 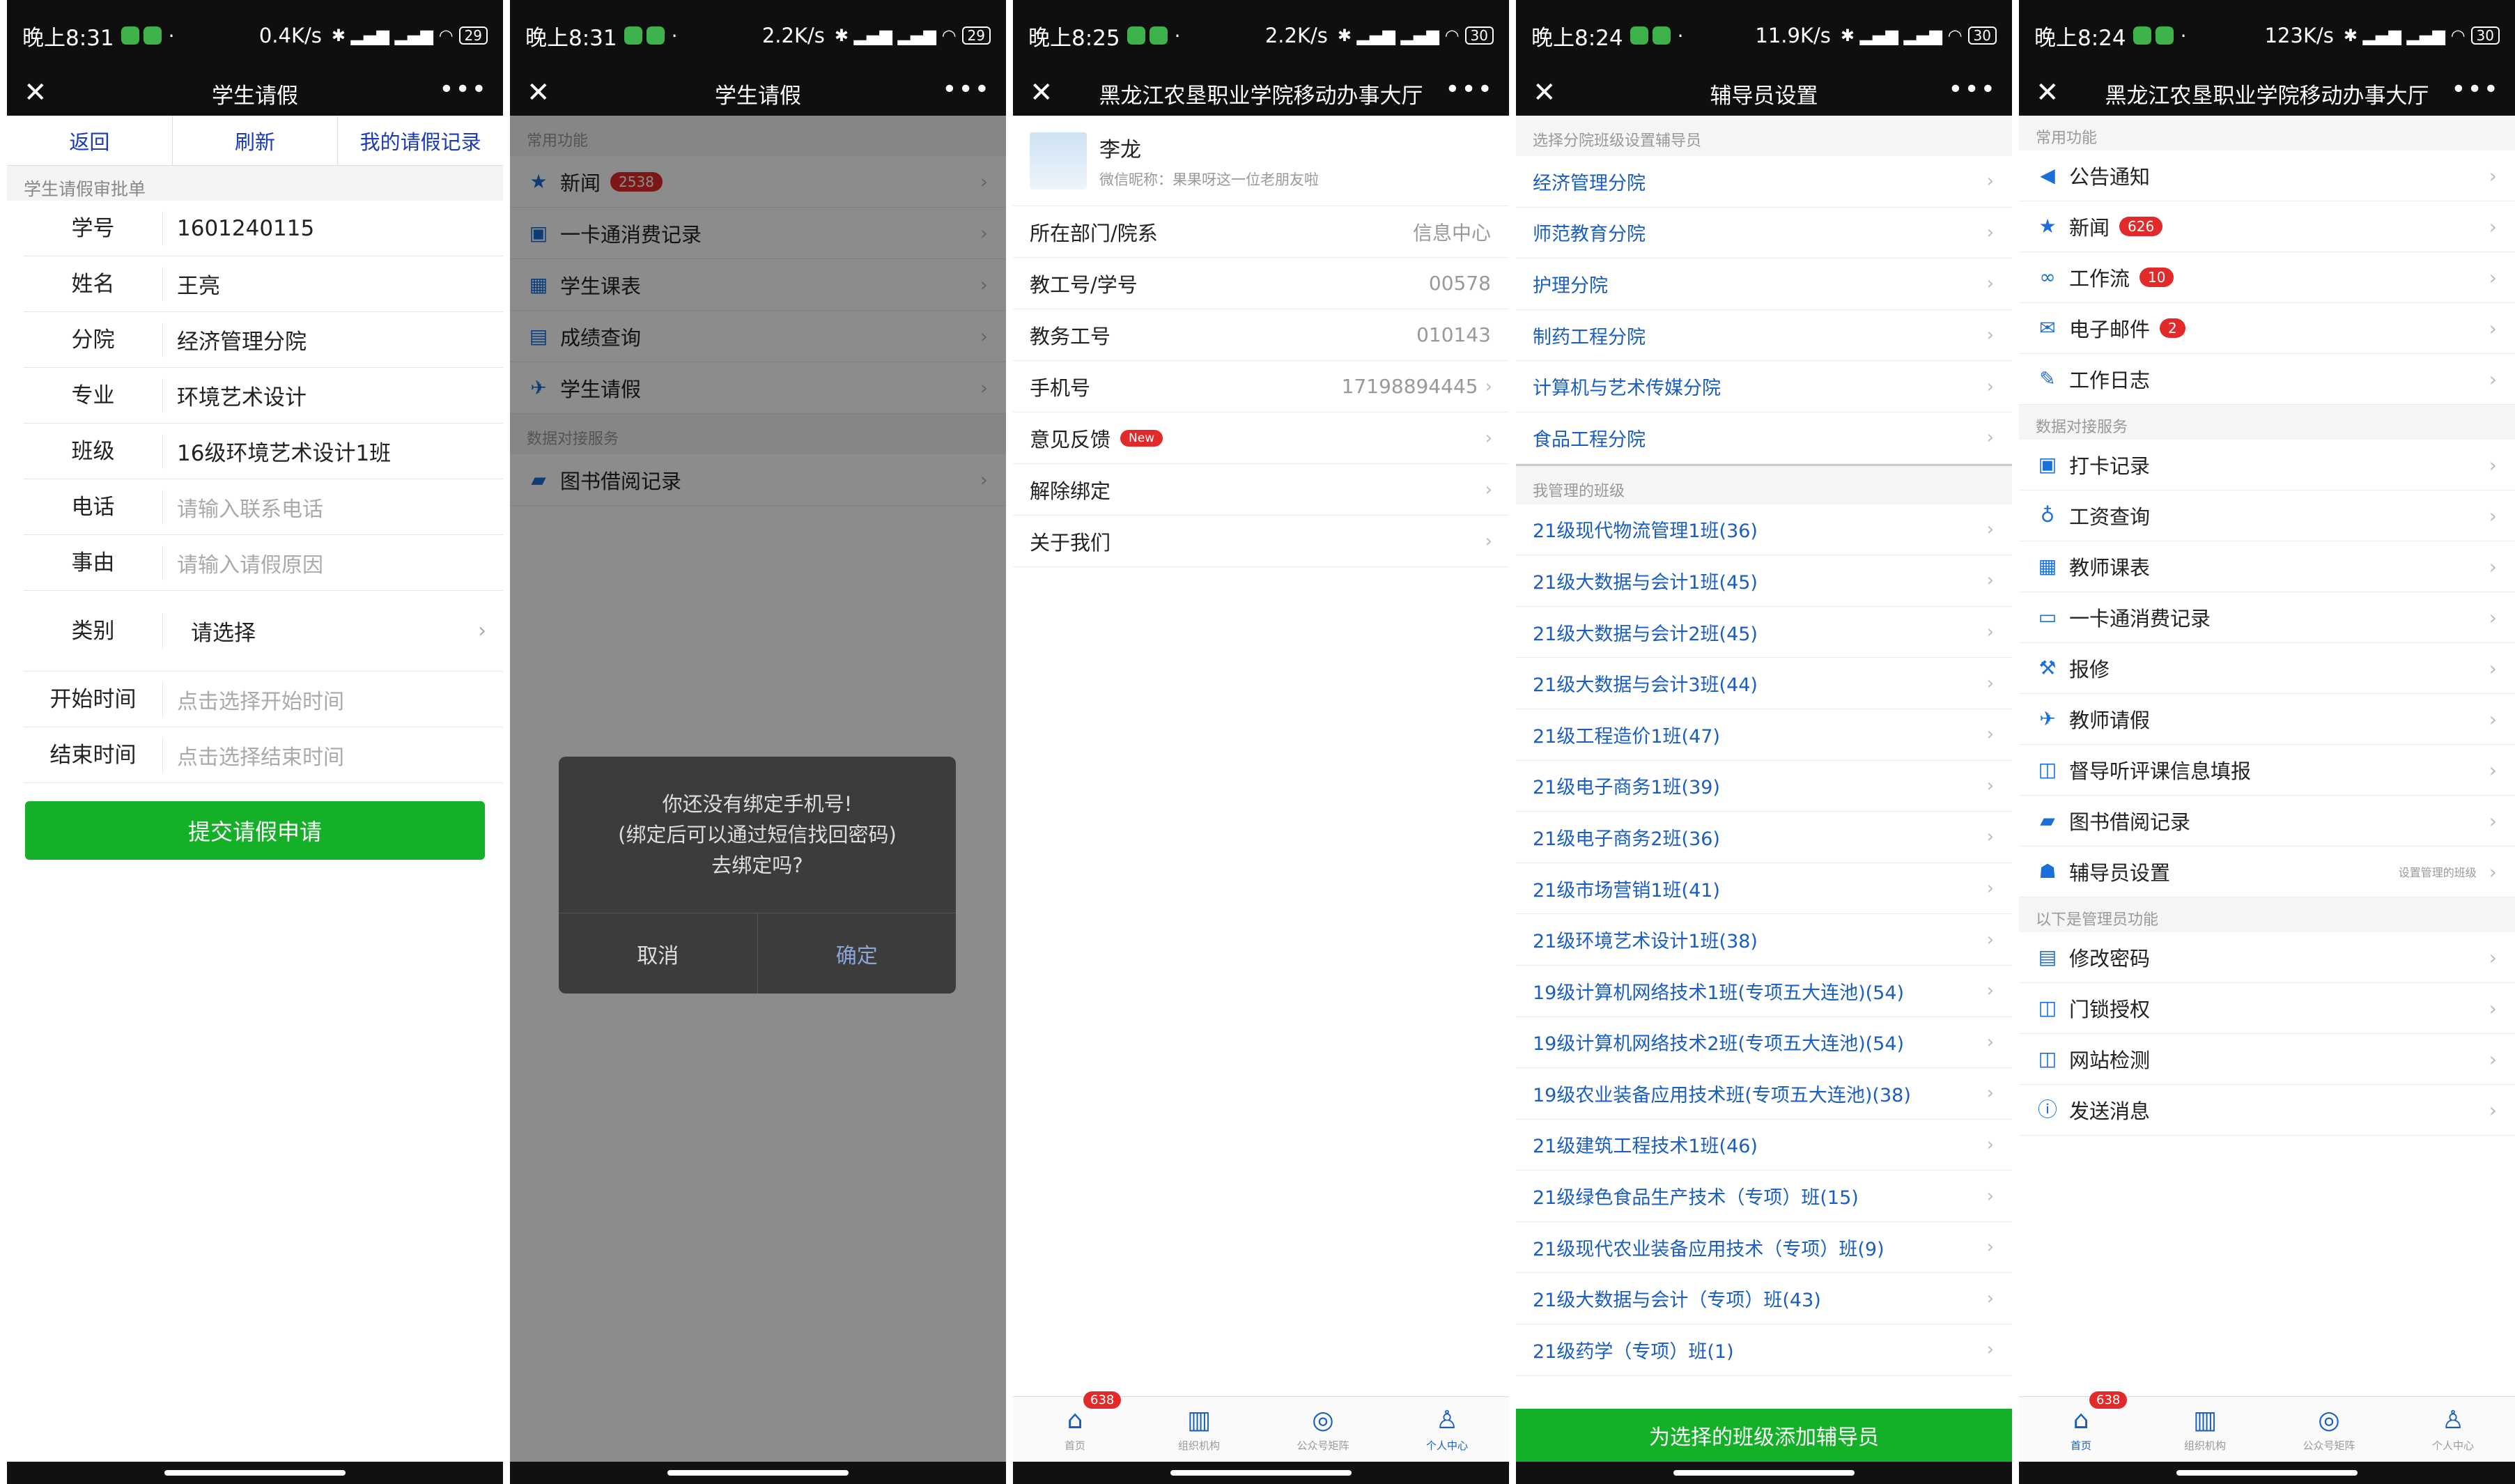 What do you see at coordinates (1764, 1196) in the screenshot?
I see `class-item: 21级绿色食品生产技术（专项）班(15) ›` at bounding box center [1764, 1196].